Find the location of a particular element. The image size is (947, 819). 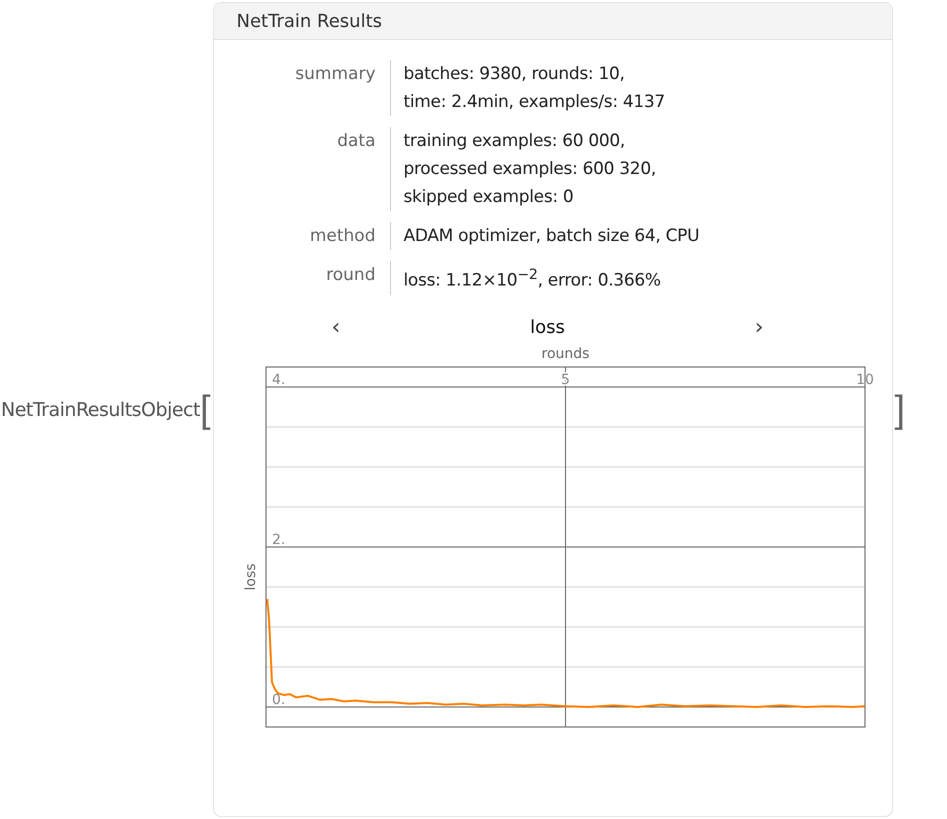

y-axis-label: loss is located at coordinates (250, 576).